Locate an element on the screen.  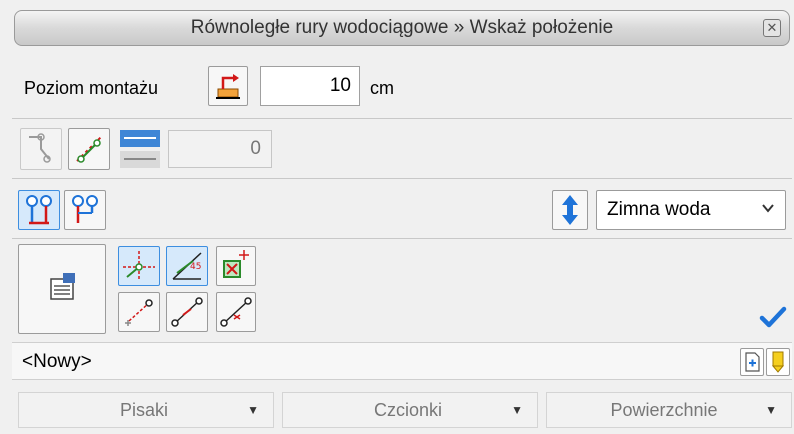
tab-powierzchnie: Powierzchnie ▼ is located at coordinates (669, 410).